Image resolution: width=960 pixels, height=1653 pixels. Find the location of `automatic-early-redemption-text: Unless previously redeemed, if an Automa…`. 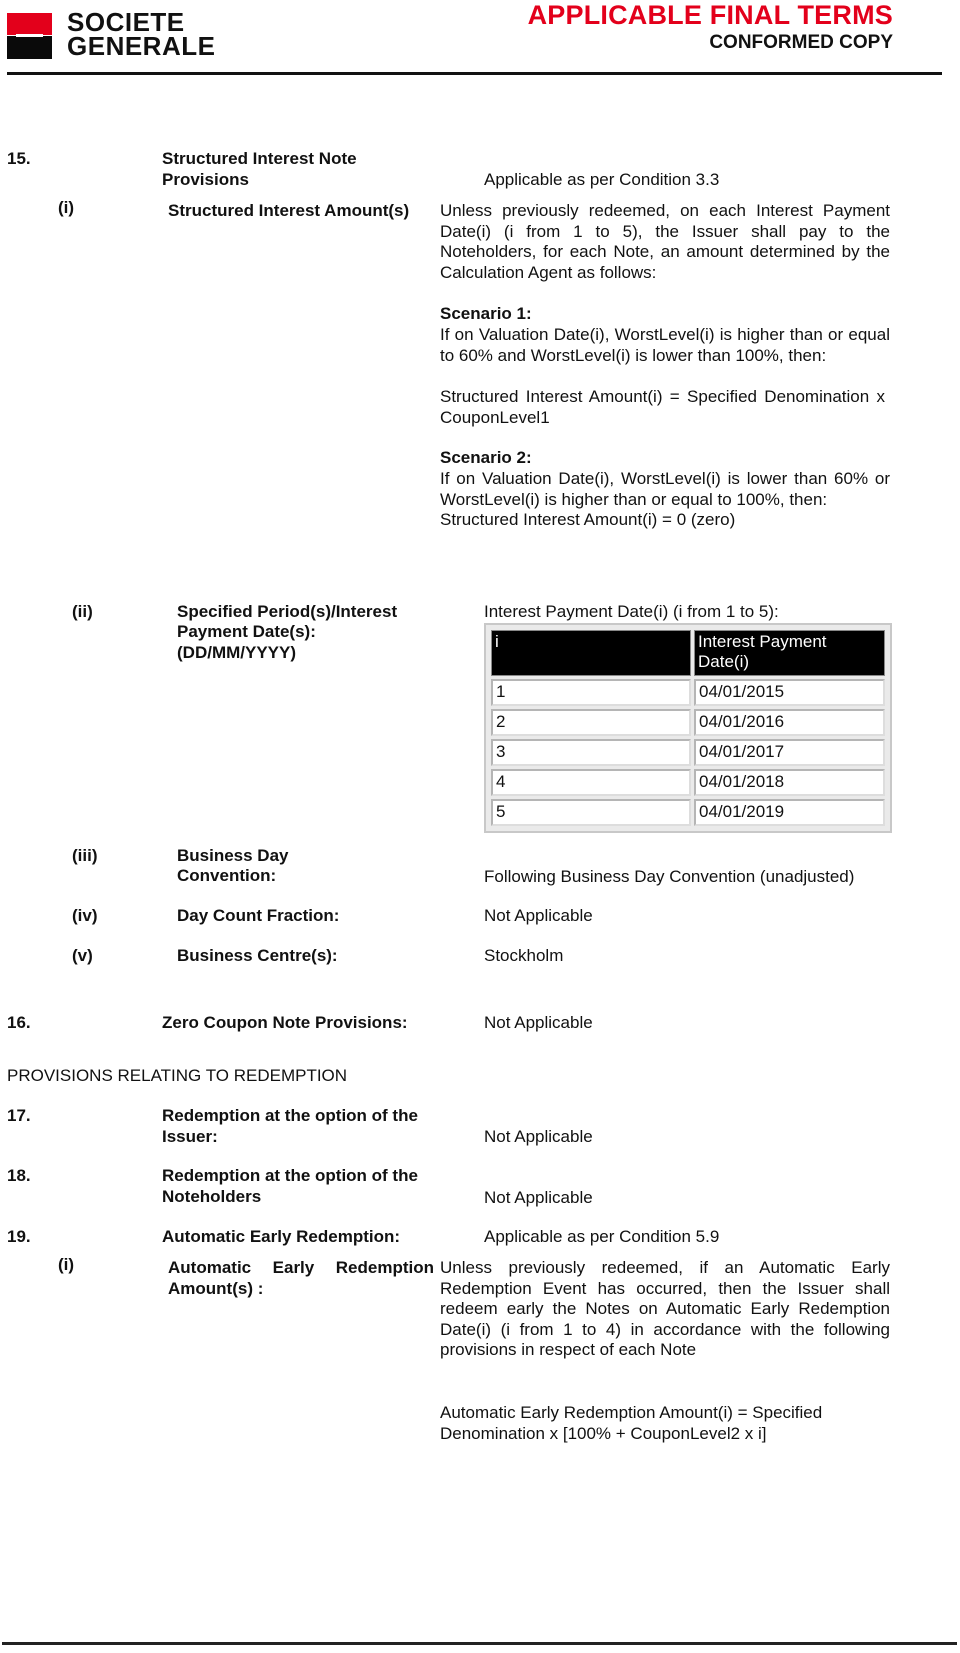

automatic-early-redemption-text: Unless previously redeemed, if an Automa… is located at coordinates (665, 1308).